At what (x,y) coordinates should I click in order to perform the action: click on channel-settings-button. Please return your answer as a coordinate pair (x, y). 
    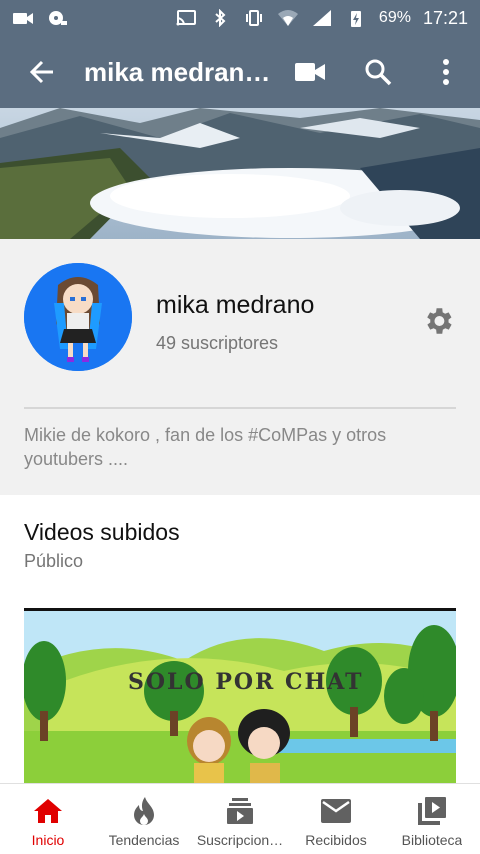
    Looking at the image, I should click on (438, 321).